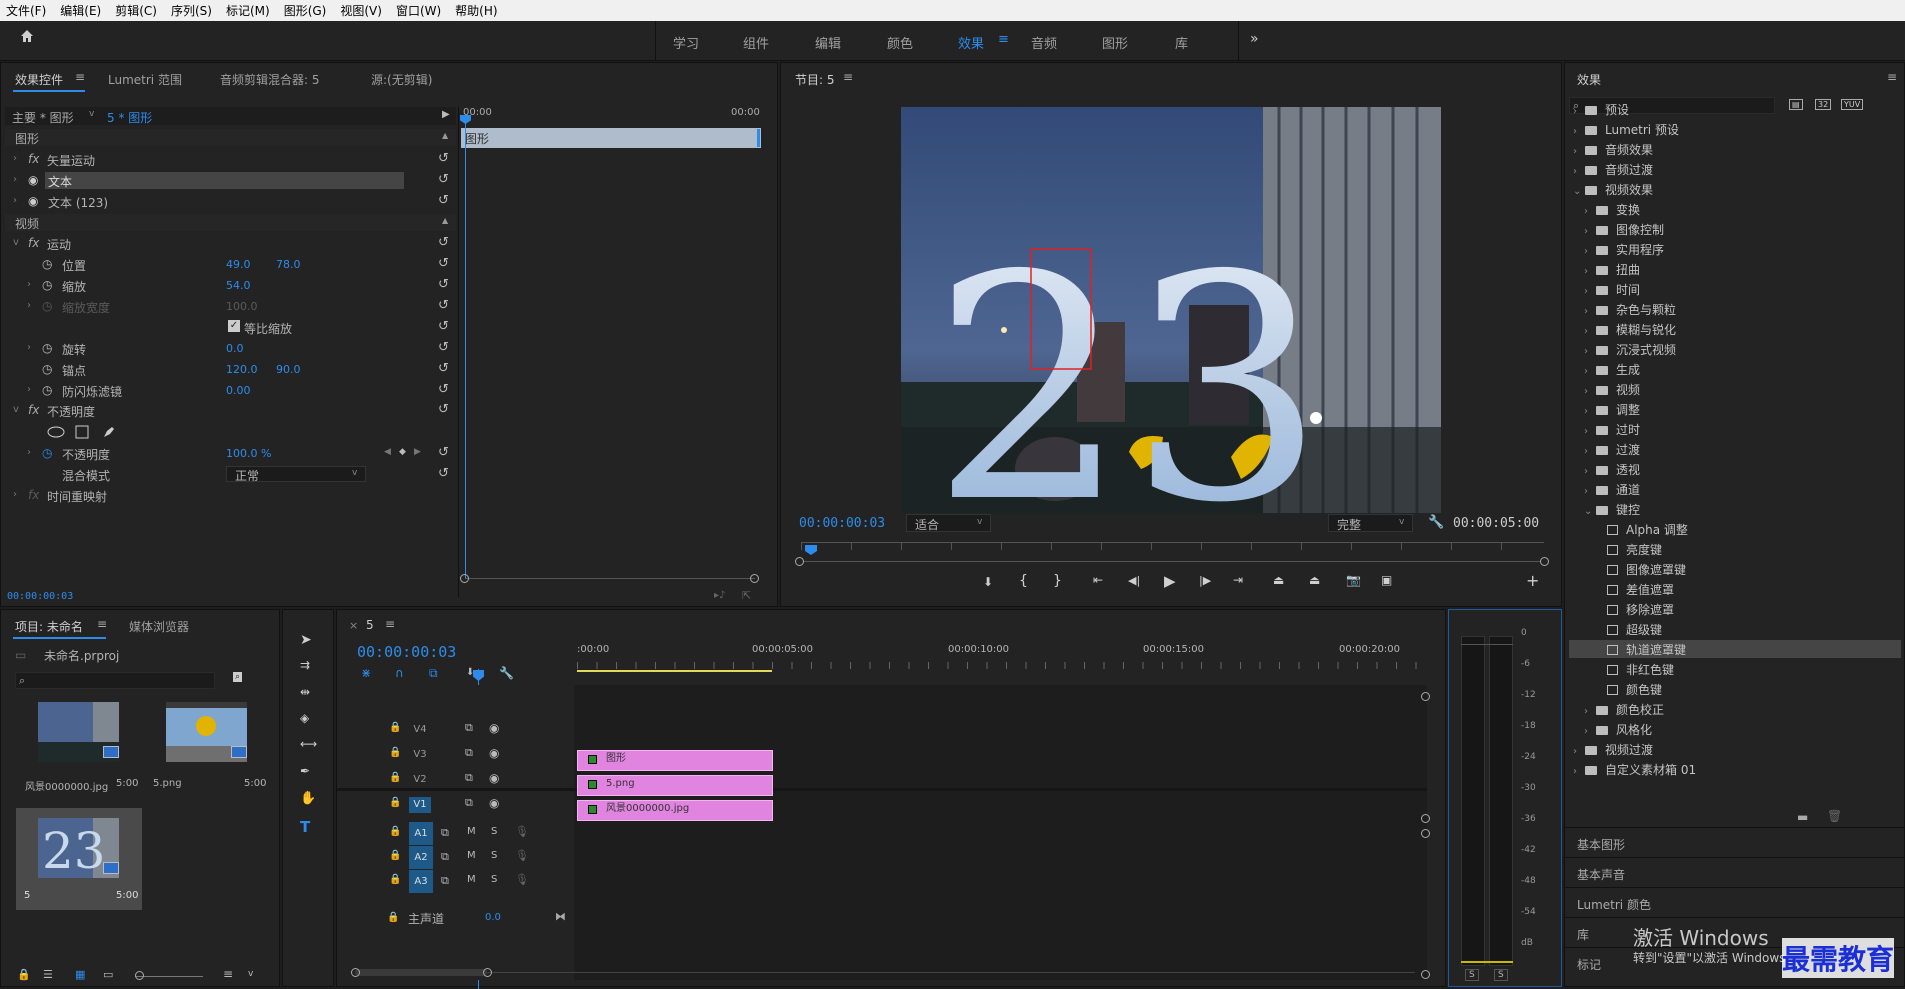 The width and height of the screenshot is (1905, 989). Describe the element at coordinates (746, 595) in the screenshot. I see `export-icon: ⇱` at that location.